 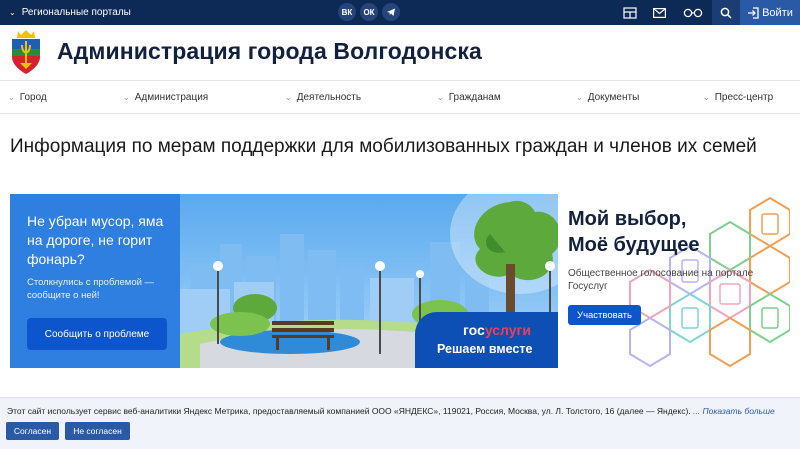 I want to click on login-icon, so click(x=753, y=12).